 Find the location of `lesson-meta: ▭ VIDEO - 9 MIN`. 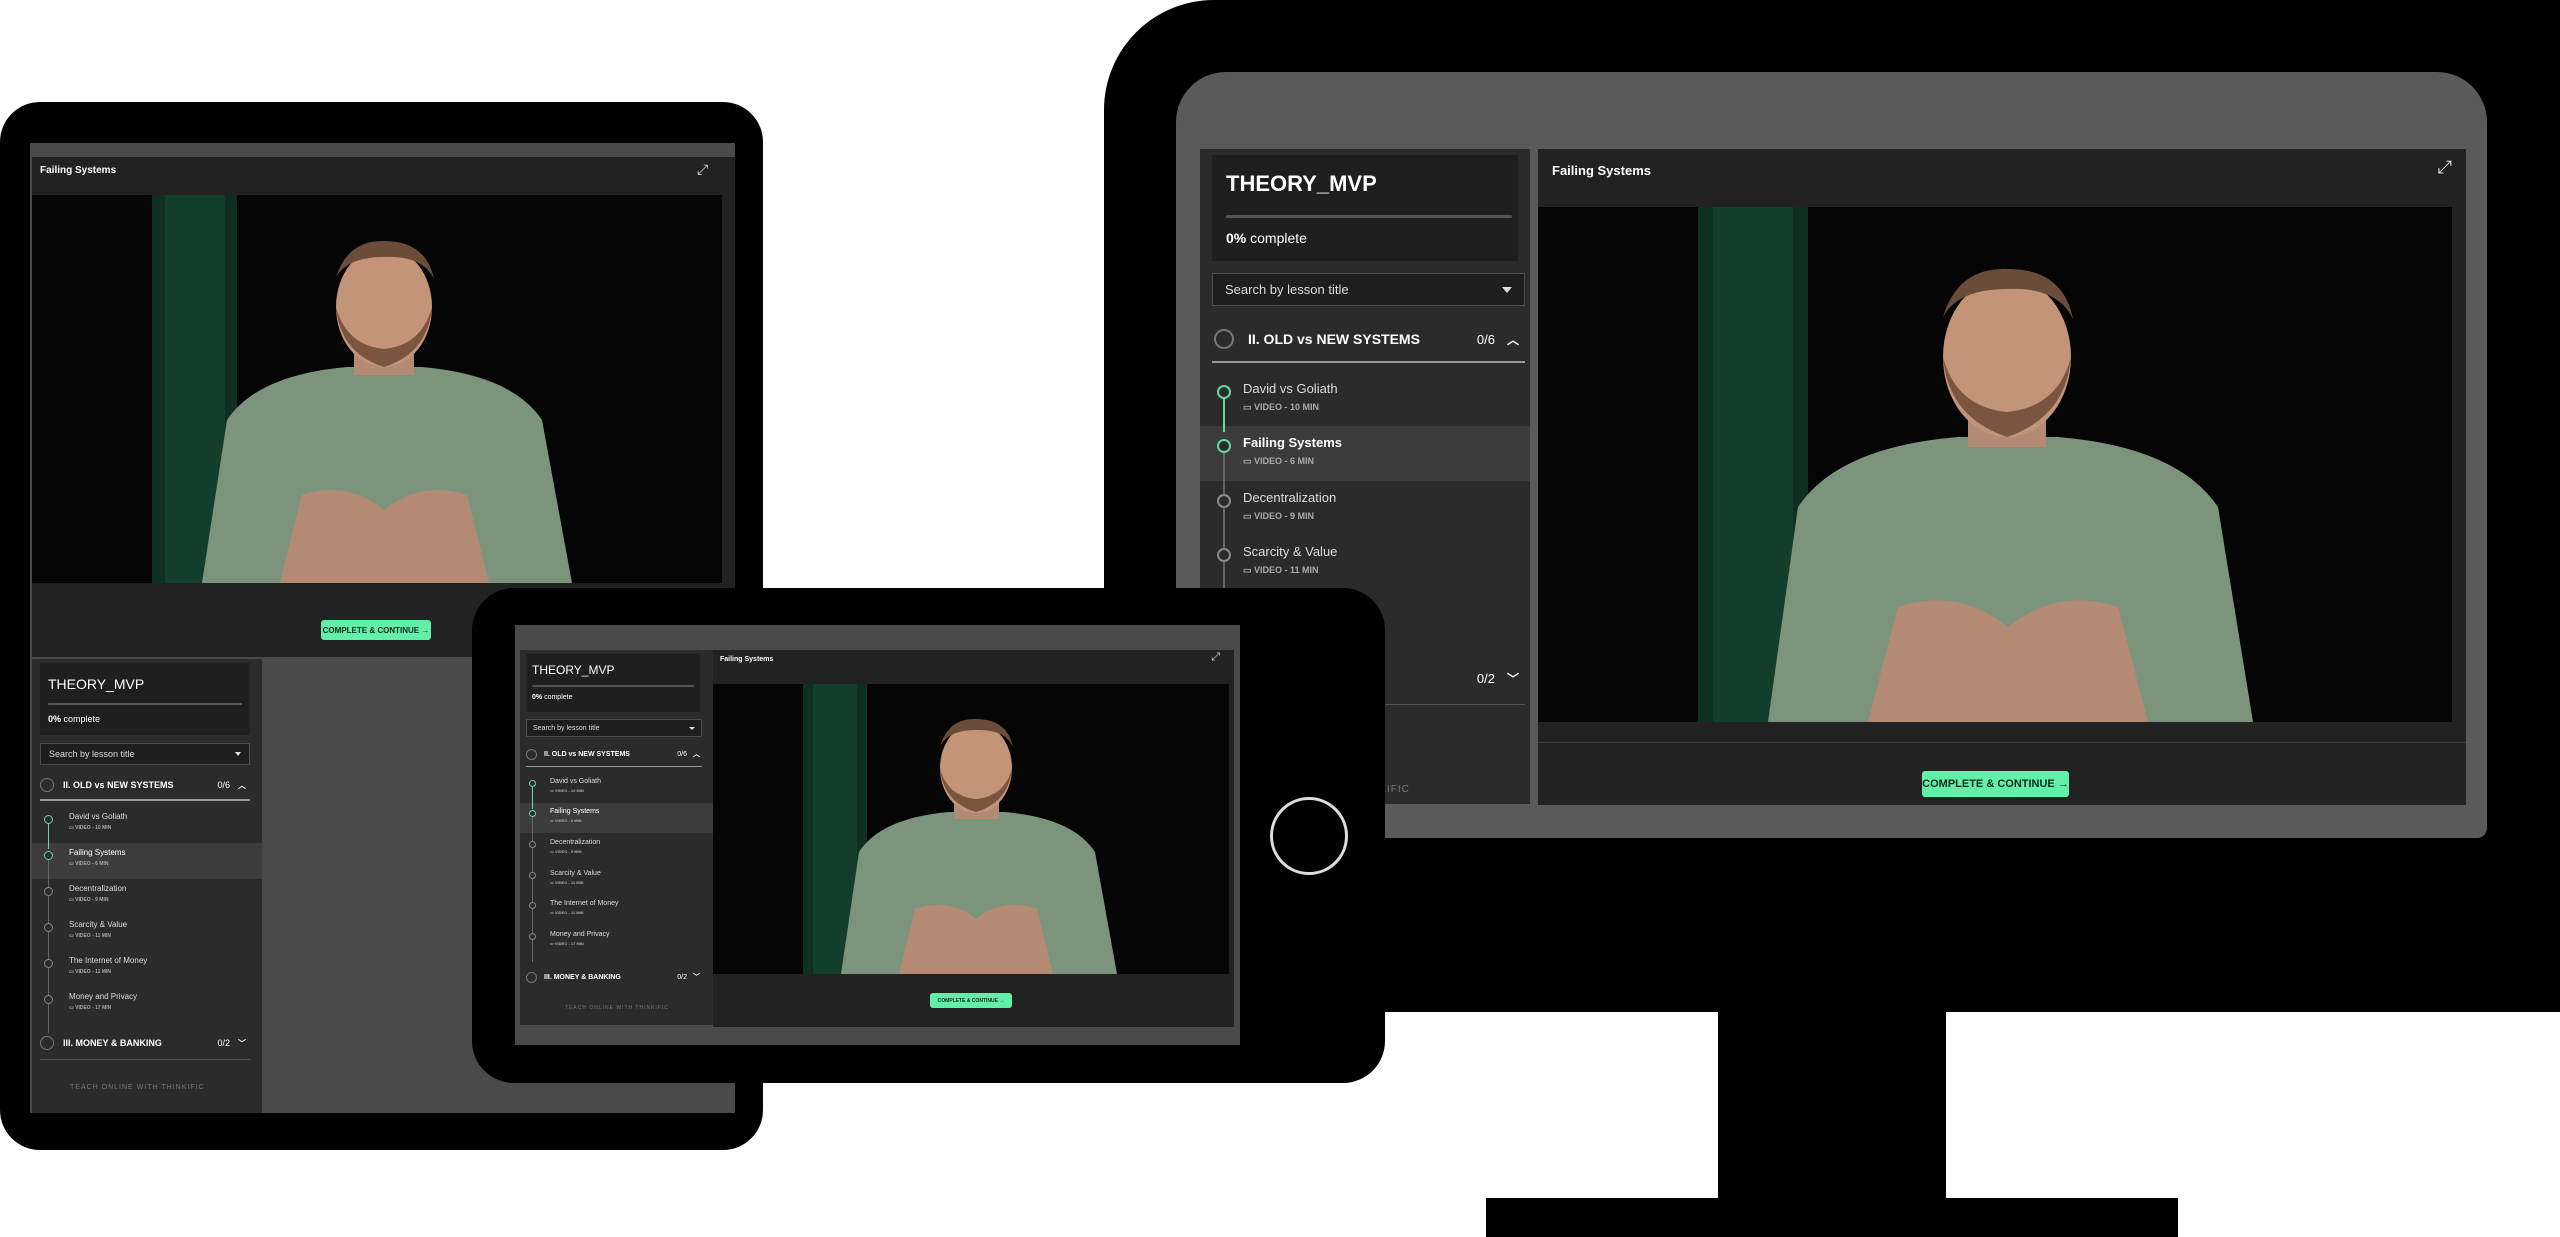

lesson-meta: ▭ VIDEO - 9 MIN is located at coordinates (1279, 516).